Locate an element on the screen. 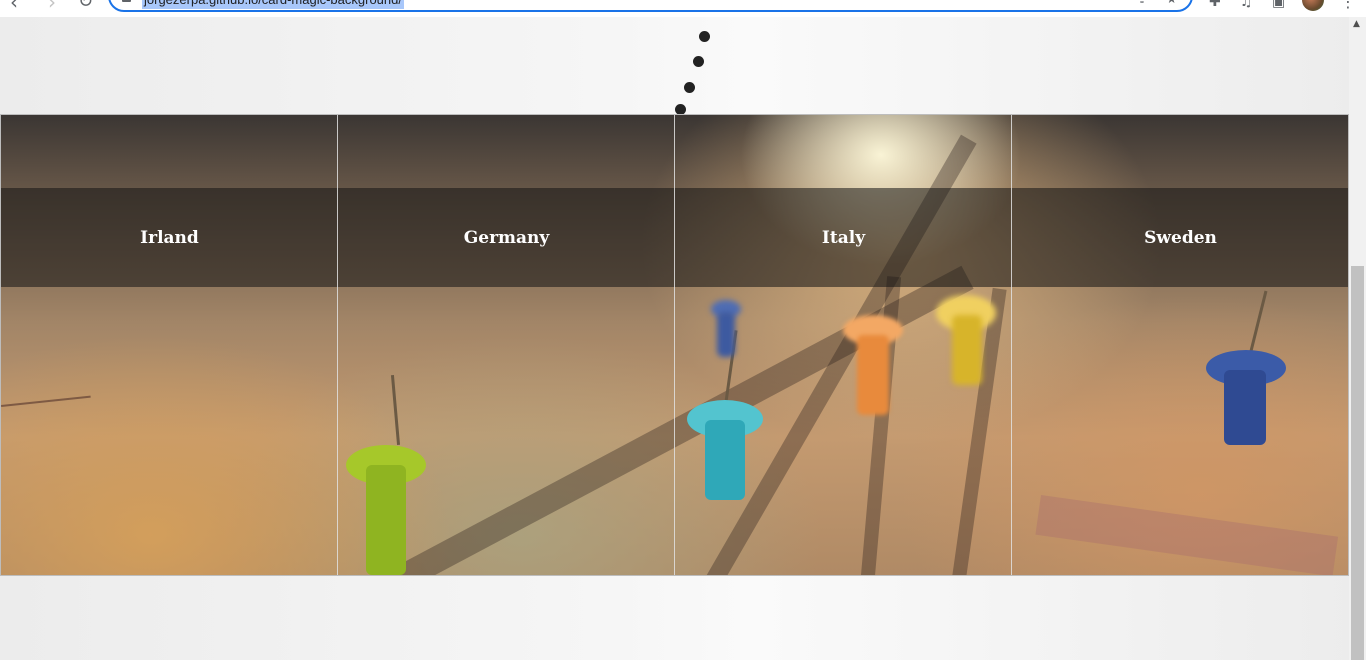  card-irland: Irland is located at coordinates (169, 237).